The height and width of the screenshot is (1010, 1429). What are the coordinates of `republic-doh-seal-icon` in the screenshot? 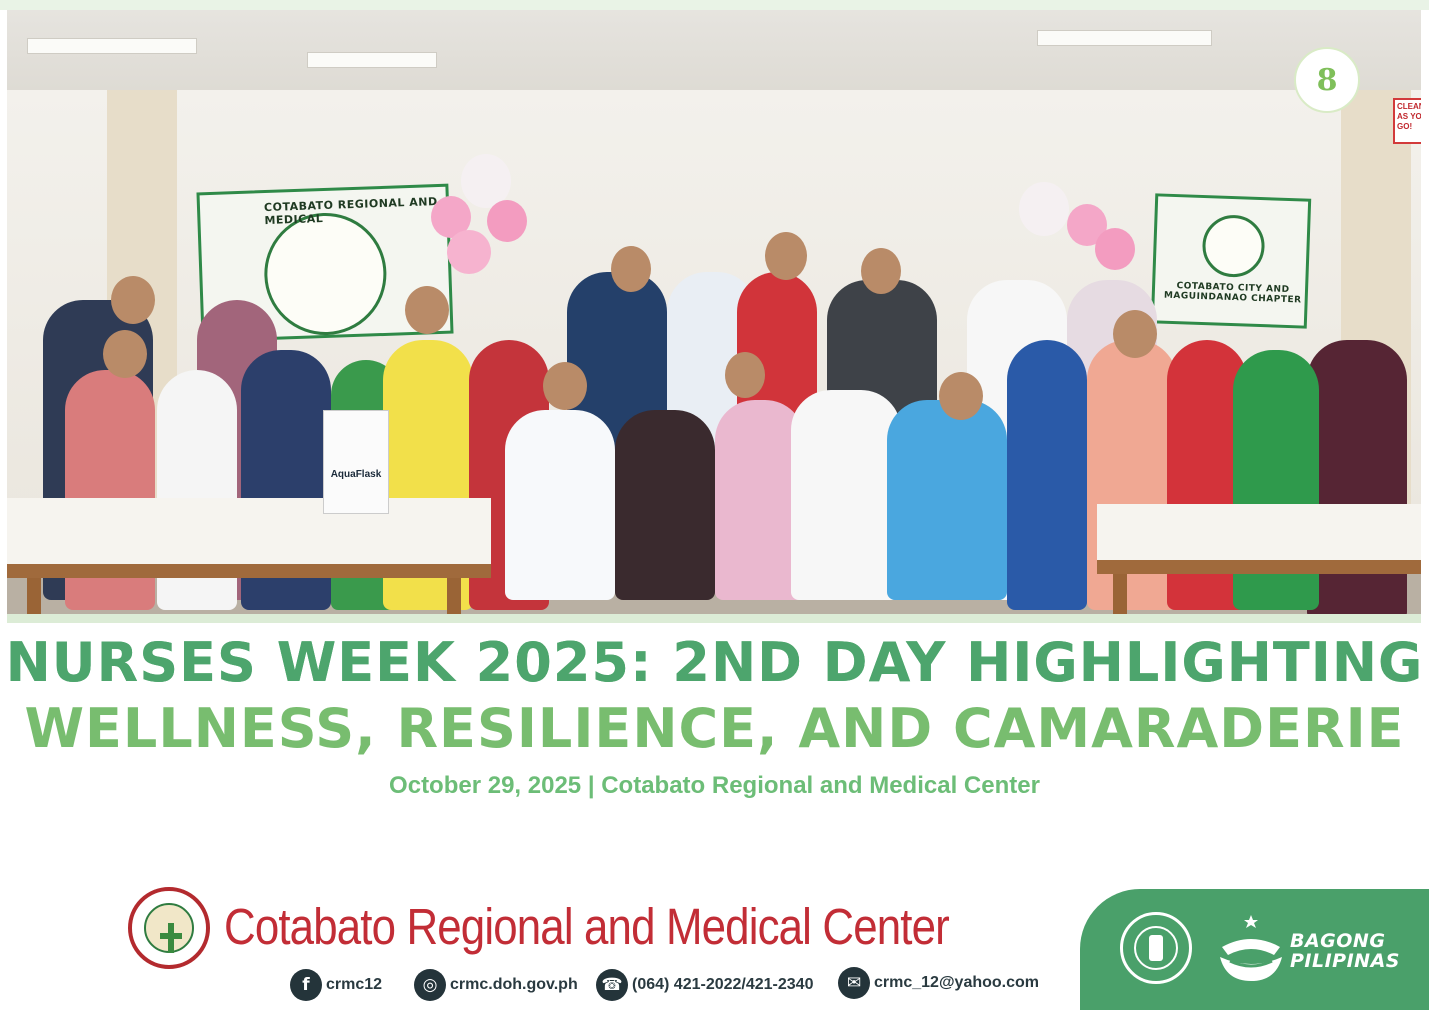 It's located at (1156, 948).